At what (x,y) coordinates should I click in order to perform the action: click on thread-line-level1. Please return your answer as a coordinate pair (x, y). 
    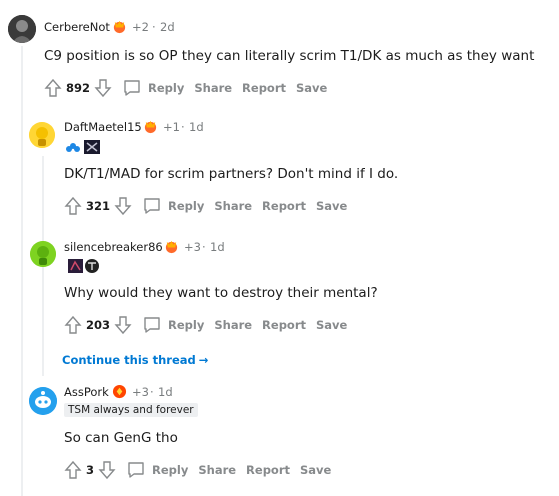
    Looking at the image, I should click on (22, 271).